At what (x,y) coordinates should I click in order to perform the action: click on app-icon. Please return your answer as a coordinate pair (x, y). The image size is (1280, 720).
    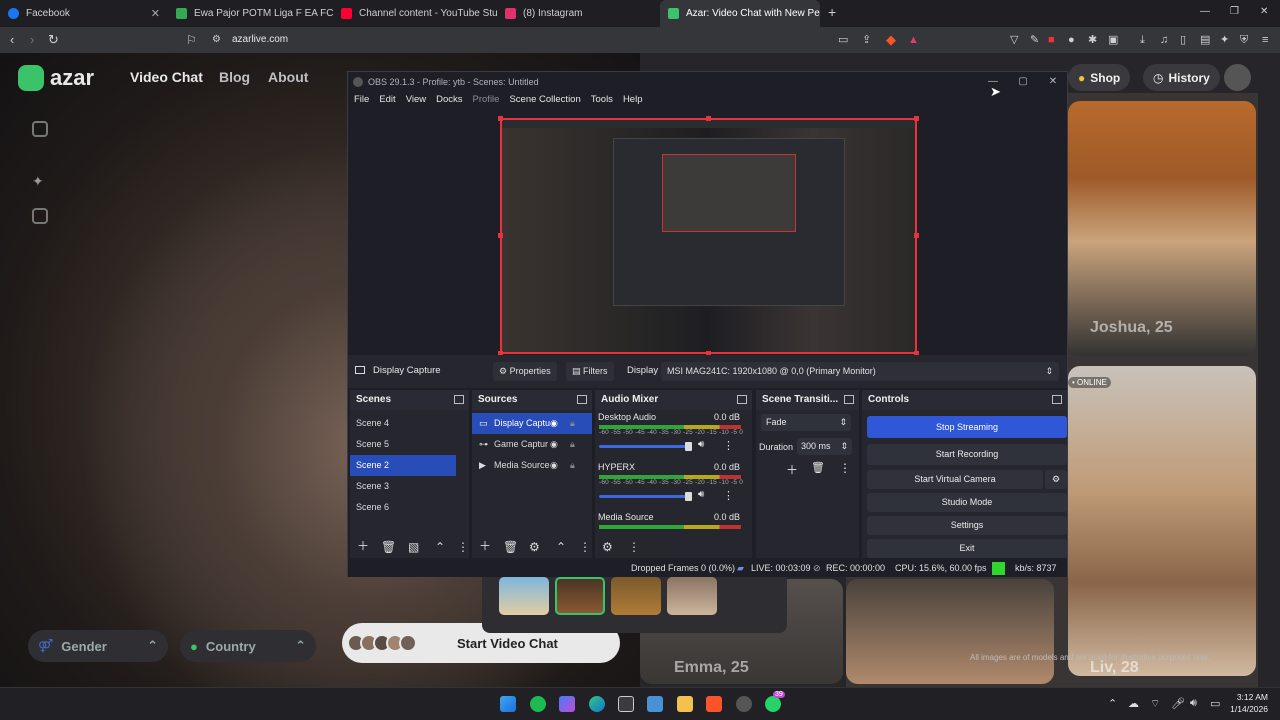
    Looking at the image, I should click on (744, 704).